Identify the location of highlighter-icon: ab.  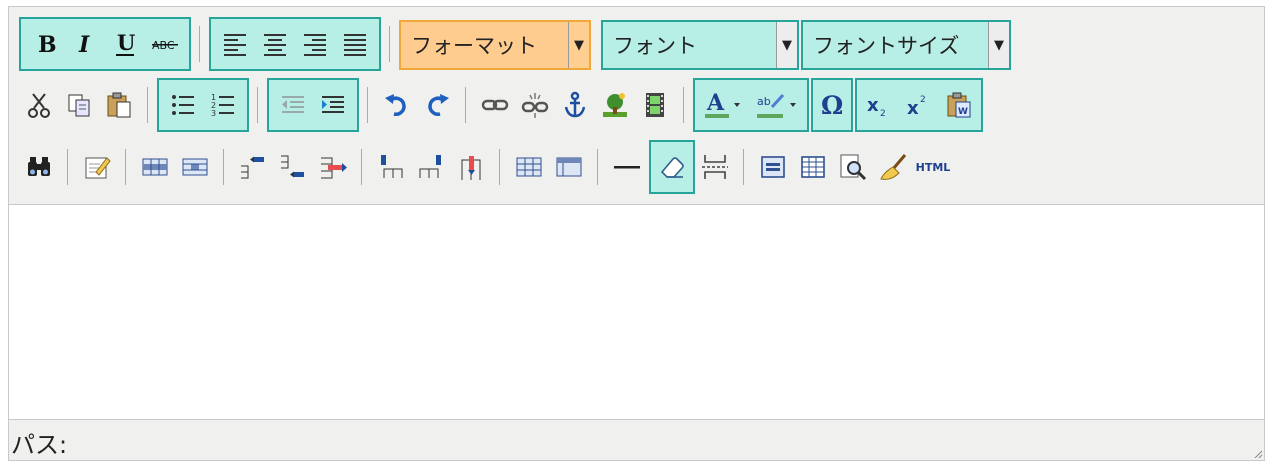
(776, 105).